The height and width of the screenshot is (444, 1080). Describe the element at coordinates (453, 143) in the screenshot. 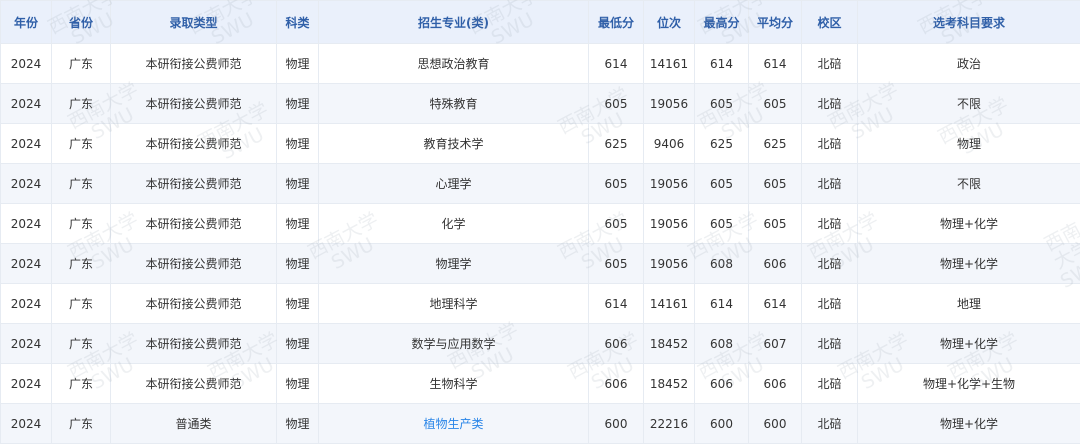

I see `major-cell: 教育技术学` at that location.